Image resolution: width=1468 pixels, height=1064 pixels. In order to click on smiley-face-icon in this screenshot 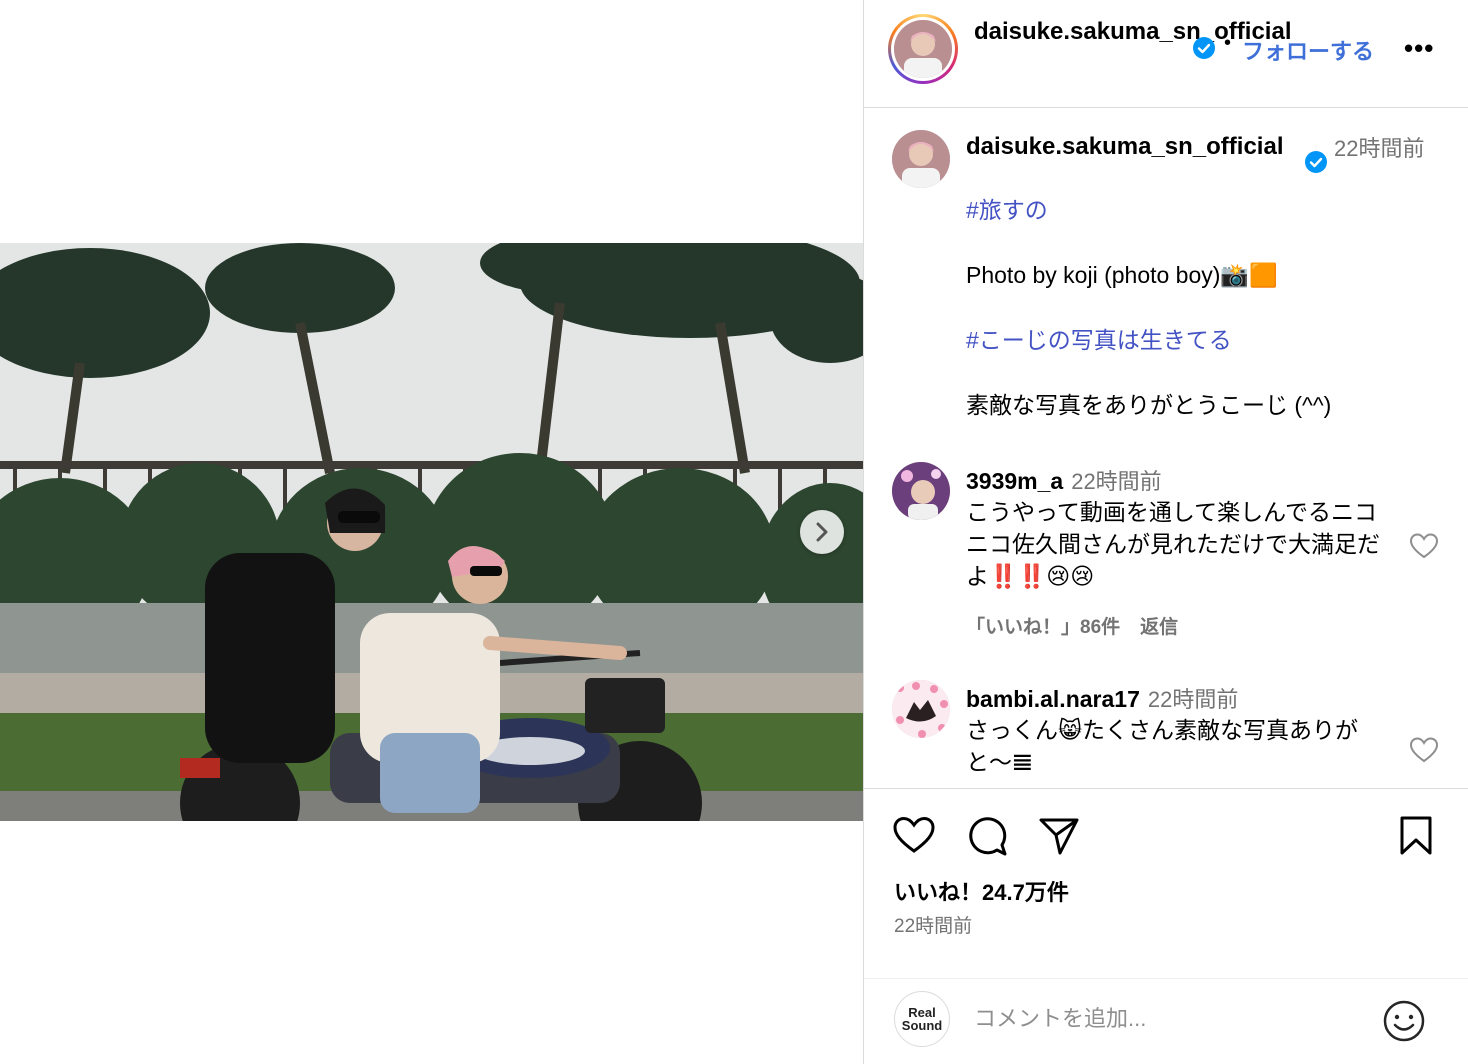, I will do `click(1404, 1021)`.